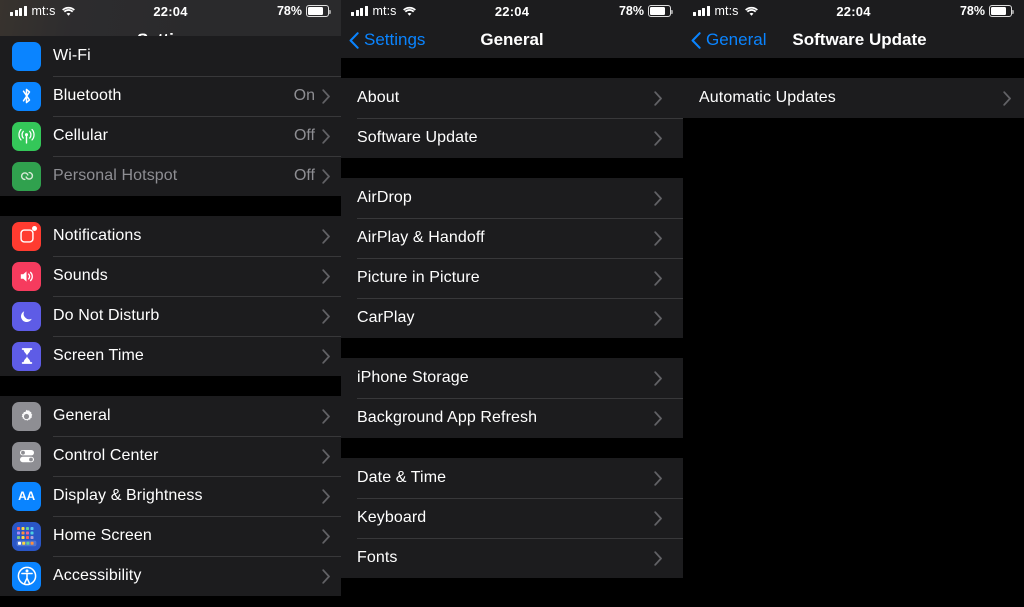 This screenshot has height=607, width=1024. What do you see at coordinates (26, 96) in the screenshot?
I see `bluetooth-icon` at bounding box center [26, 96].